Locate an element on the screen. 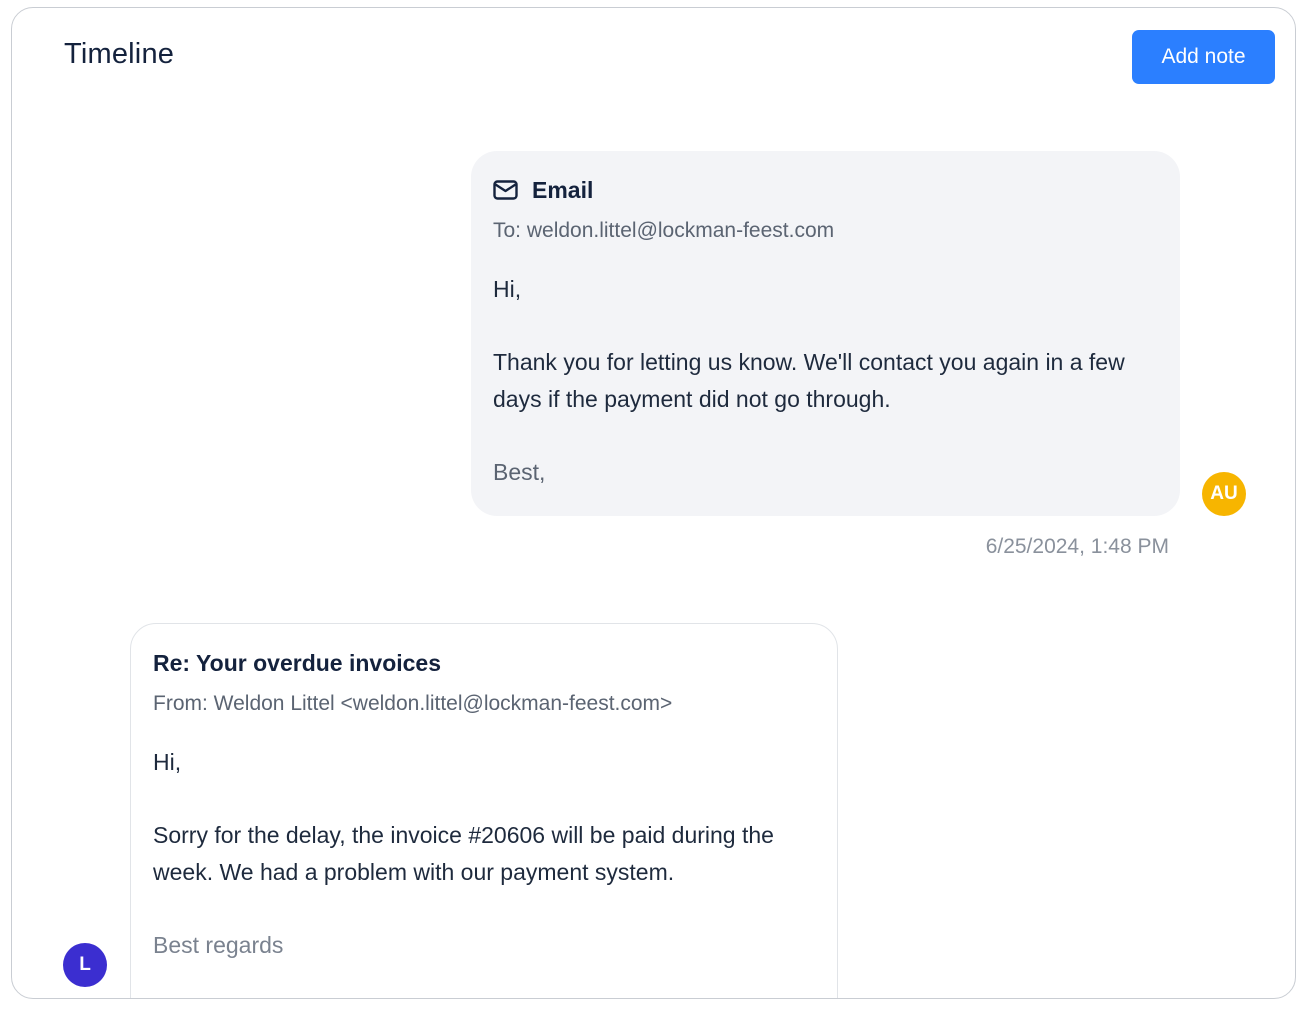 Image resolution: width=1309 pixels, height=1016 pixels. message-header: Re: Your overdue invoices is located at coordinates (484, 663).